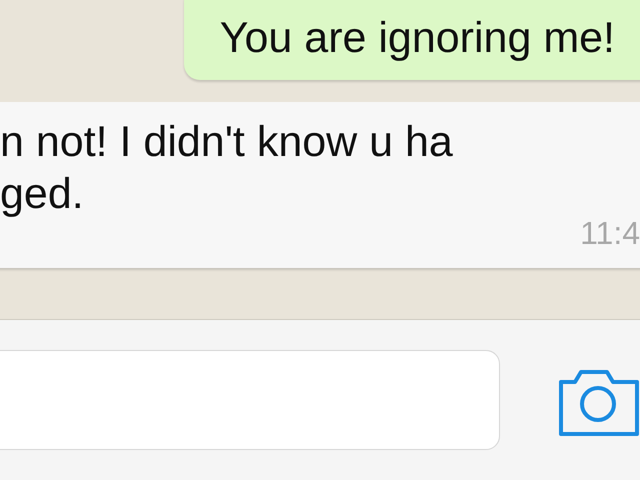  Describe the element at coordinates (610, 233) in the screenshot. I see `message-time: 11:4` at that location.